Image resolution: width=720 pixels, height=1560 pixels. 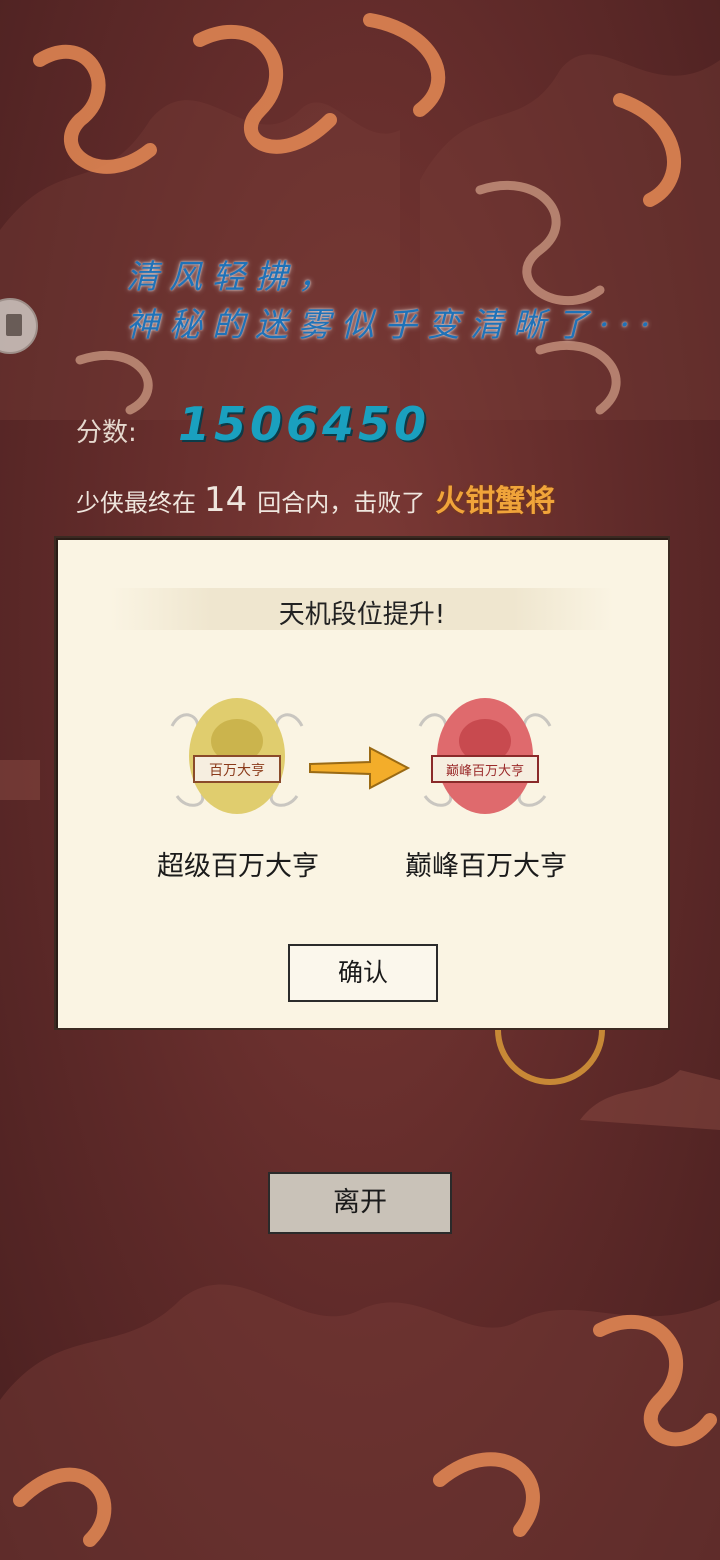 I want to click on old-badge-text: 百万大亨, so click(x=237, y=770).